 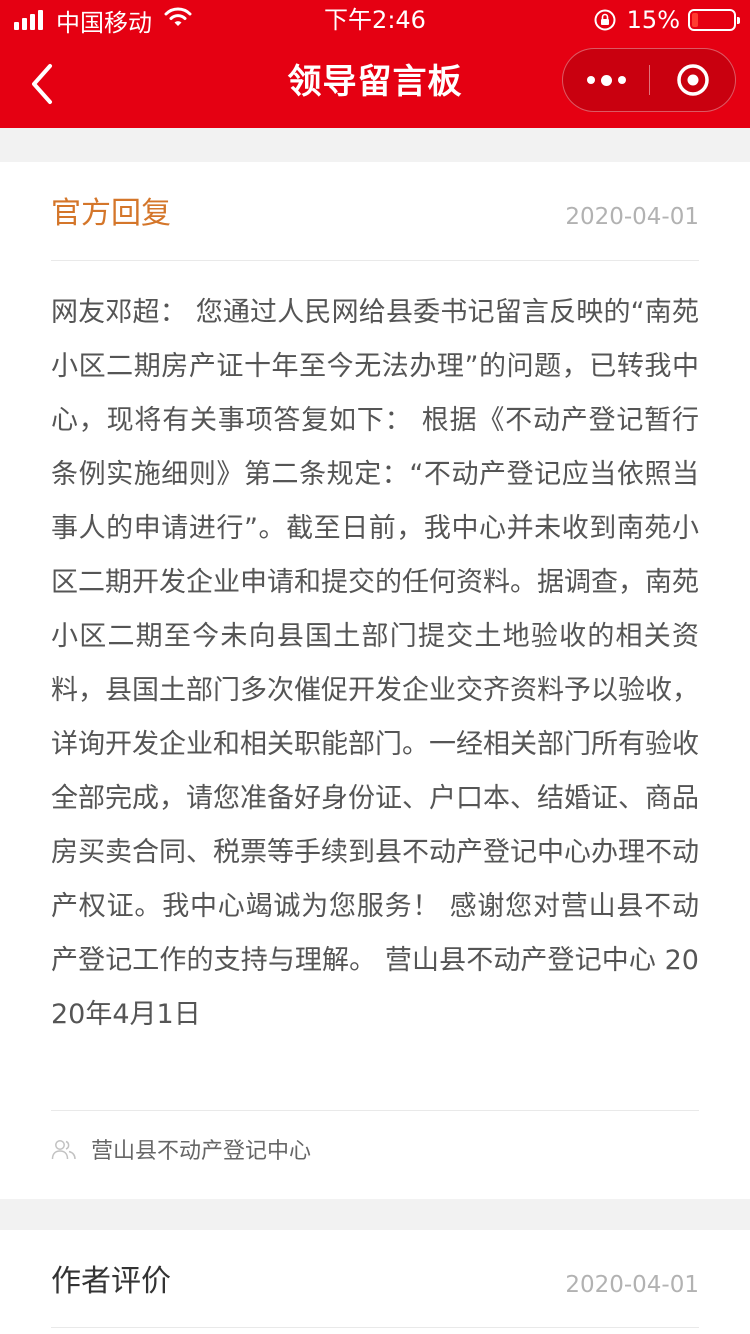 I want to click on status-bar: 中国移动 下午2:46 15%, so click(x=375, y=20).